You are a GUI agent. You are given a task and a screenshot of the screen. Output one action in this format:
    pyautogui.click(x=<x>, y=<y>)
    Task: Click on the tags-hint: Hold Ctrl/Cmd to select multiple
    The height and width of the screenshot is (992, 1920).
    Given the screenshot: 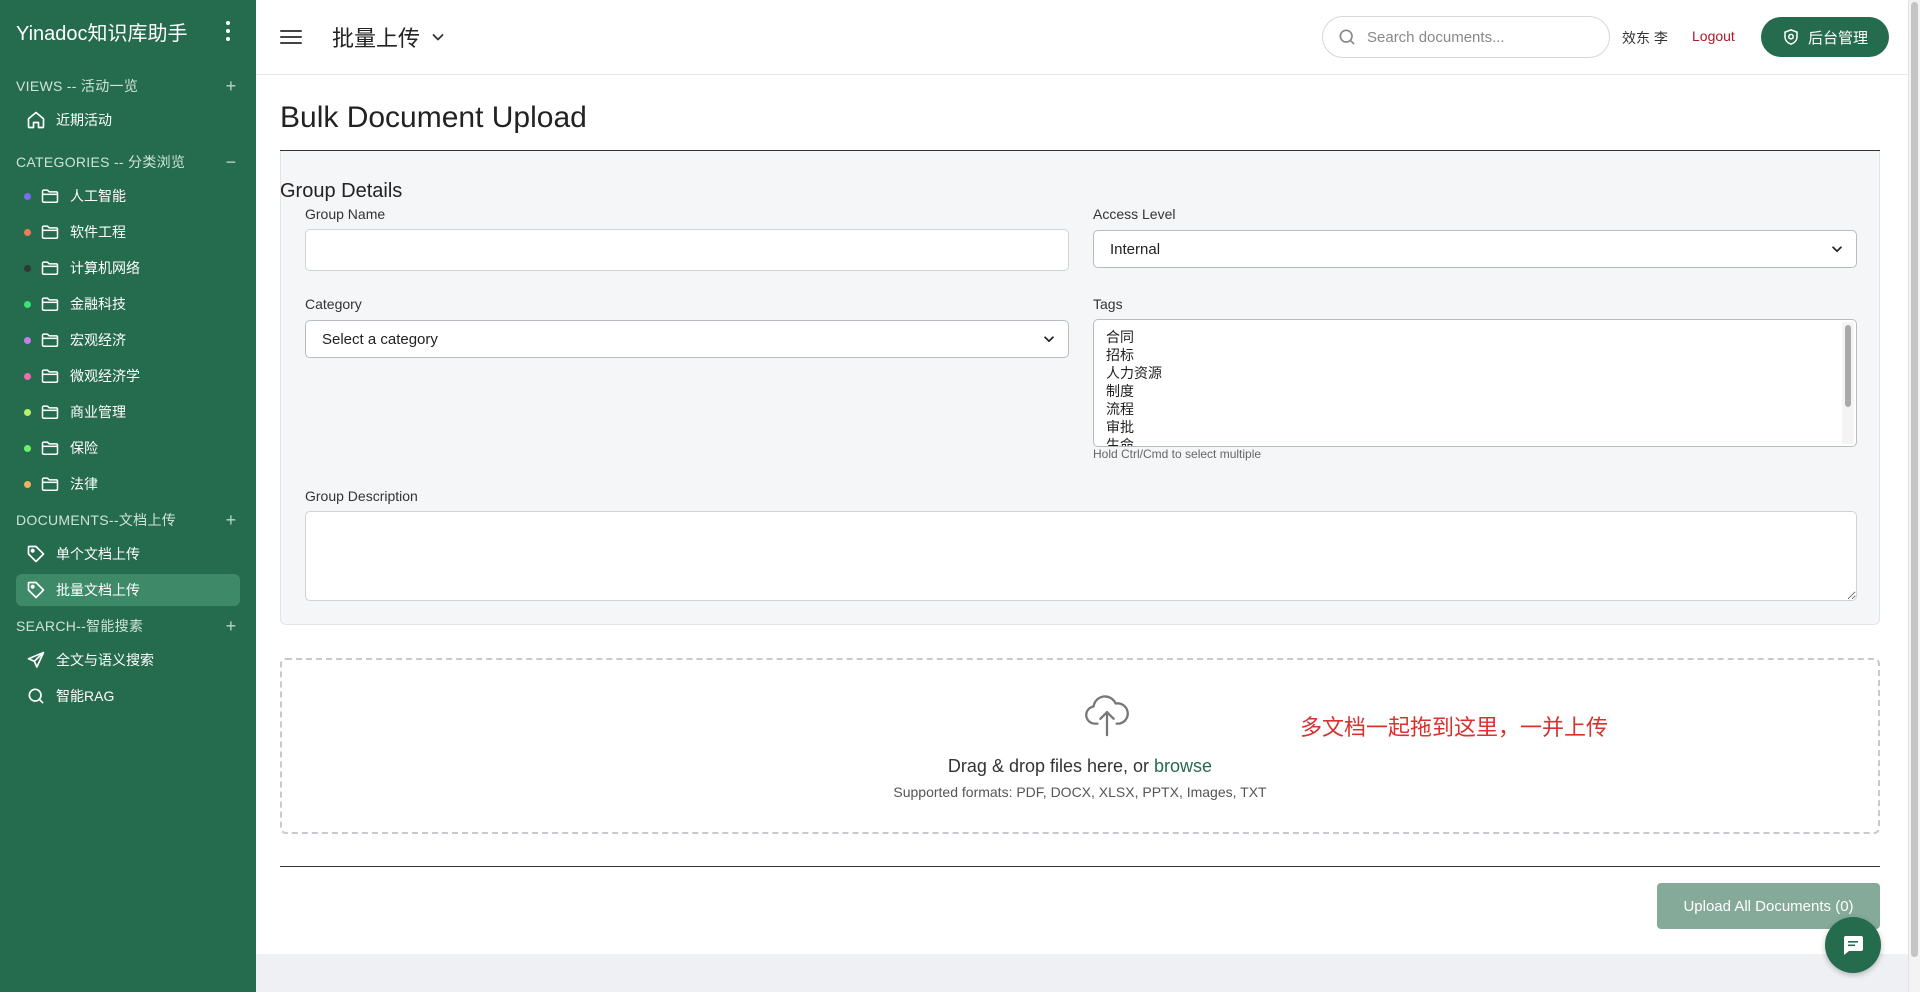 What is the action you would take?
    pyautogui.click(x=1177, y=454)
    